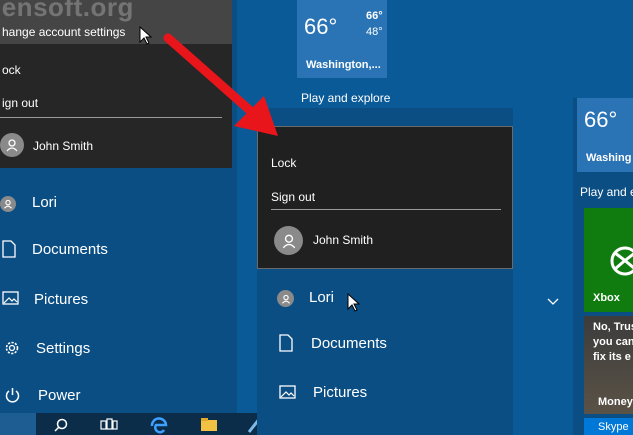  I want to click on nav-label: Power, so click(59, 395).